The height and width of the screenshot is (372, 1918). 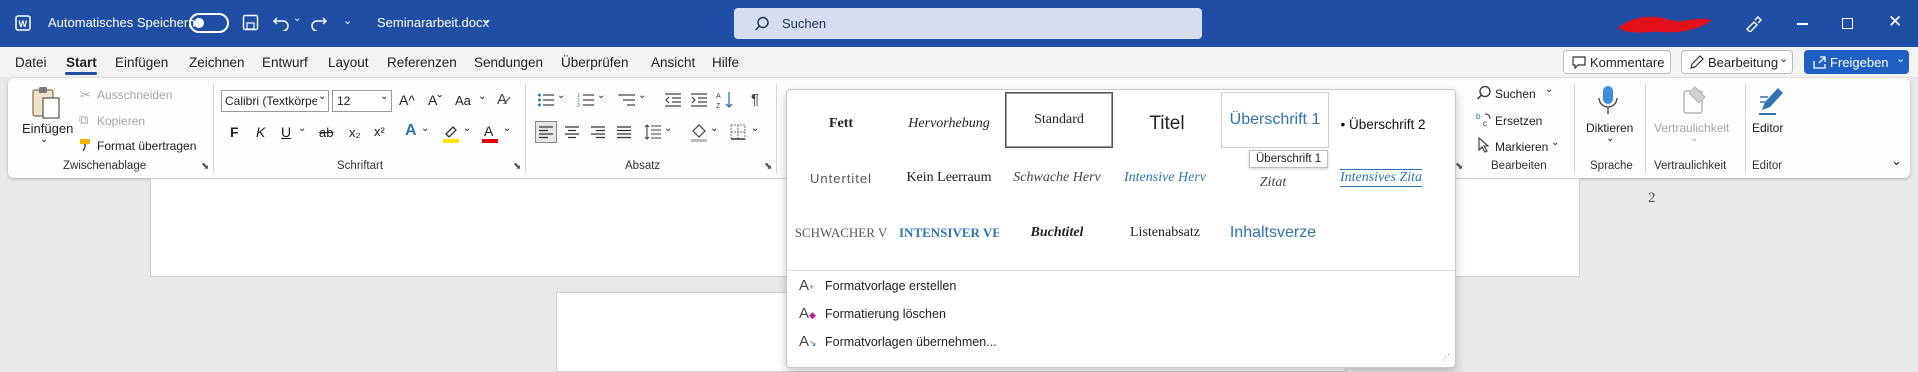 I want to click on style-hervorhebung: Hervorhebung, so click(x=949, y=124).